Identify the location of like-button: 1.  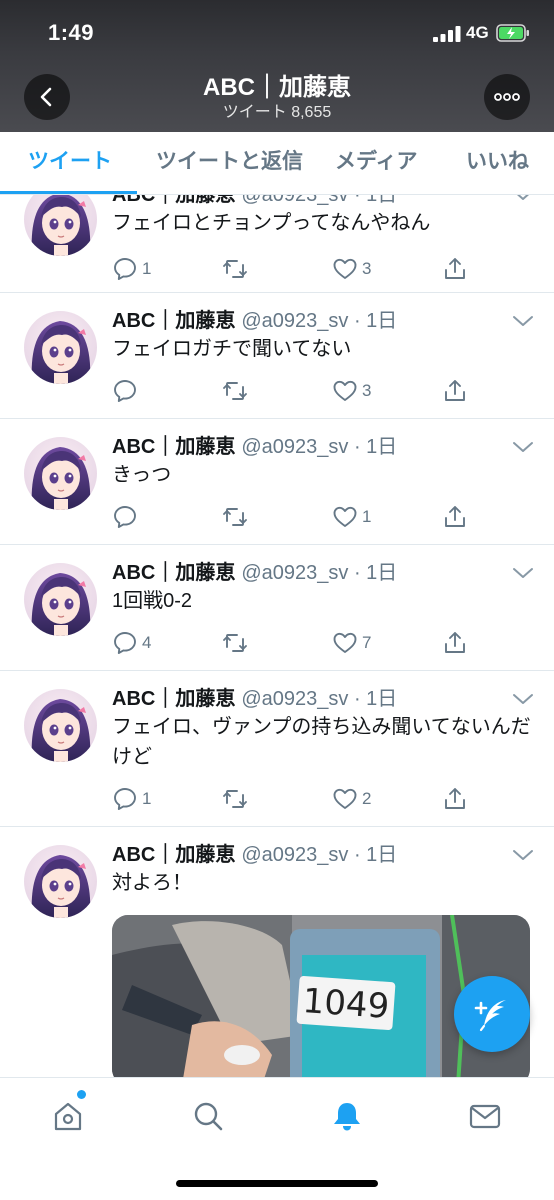
(351, 517).